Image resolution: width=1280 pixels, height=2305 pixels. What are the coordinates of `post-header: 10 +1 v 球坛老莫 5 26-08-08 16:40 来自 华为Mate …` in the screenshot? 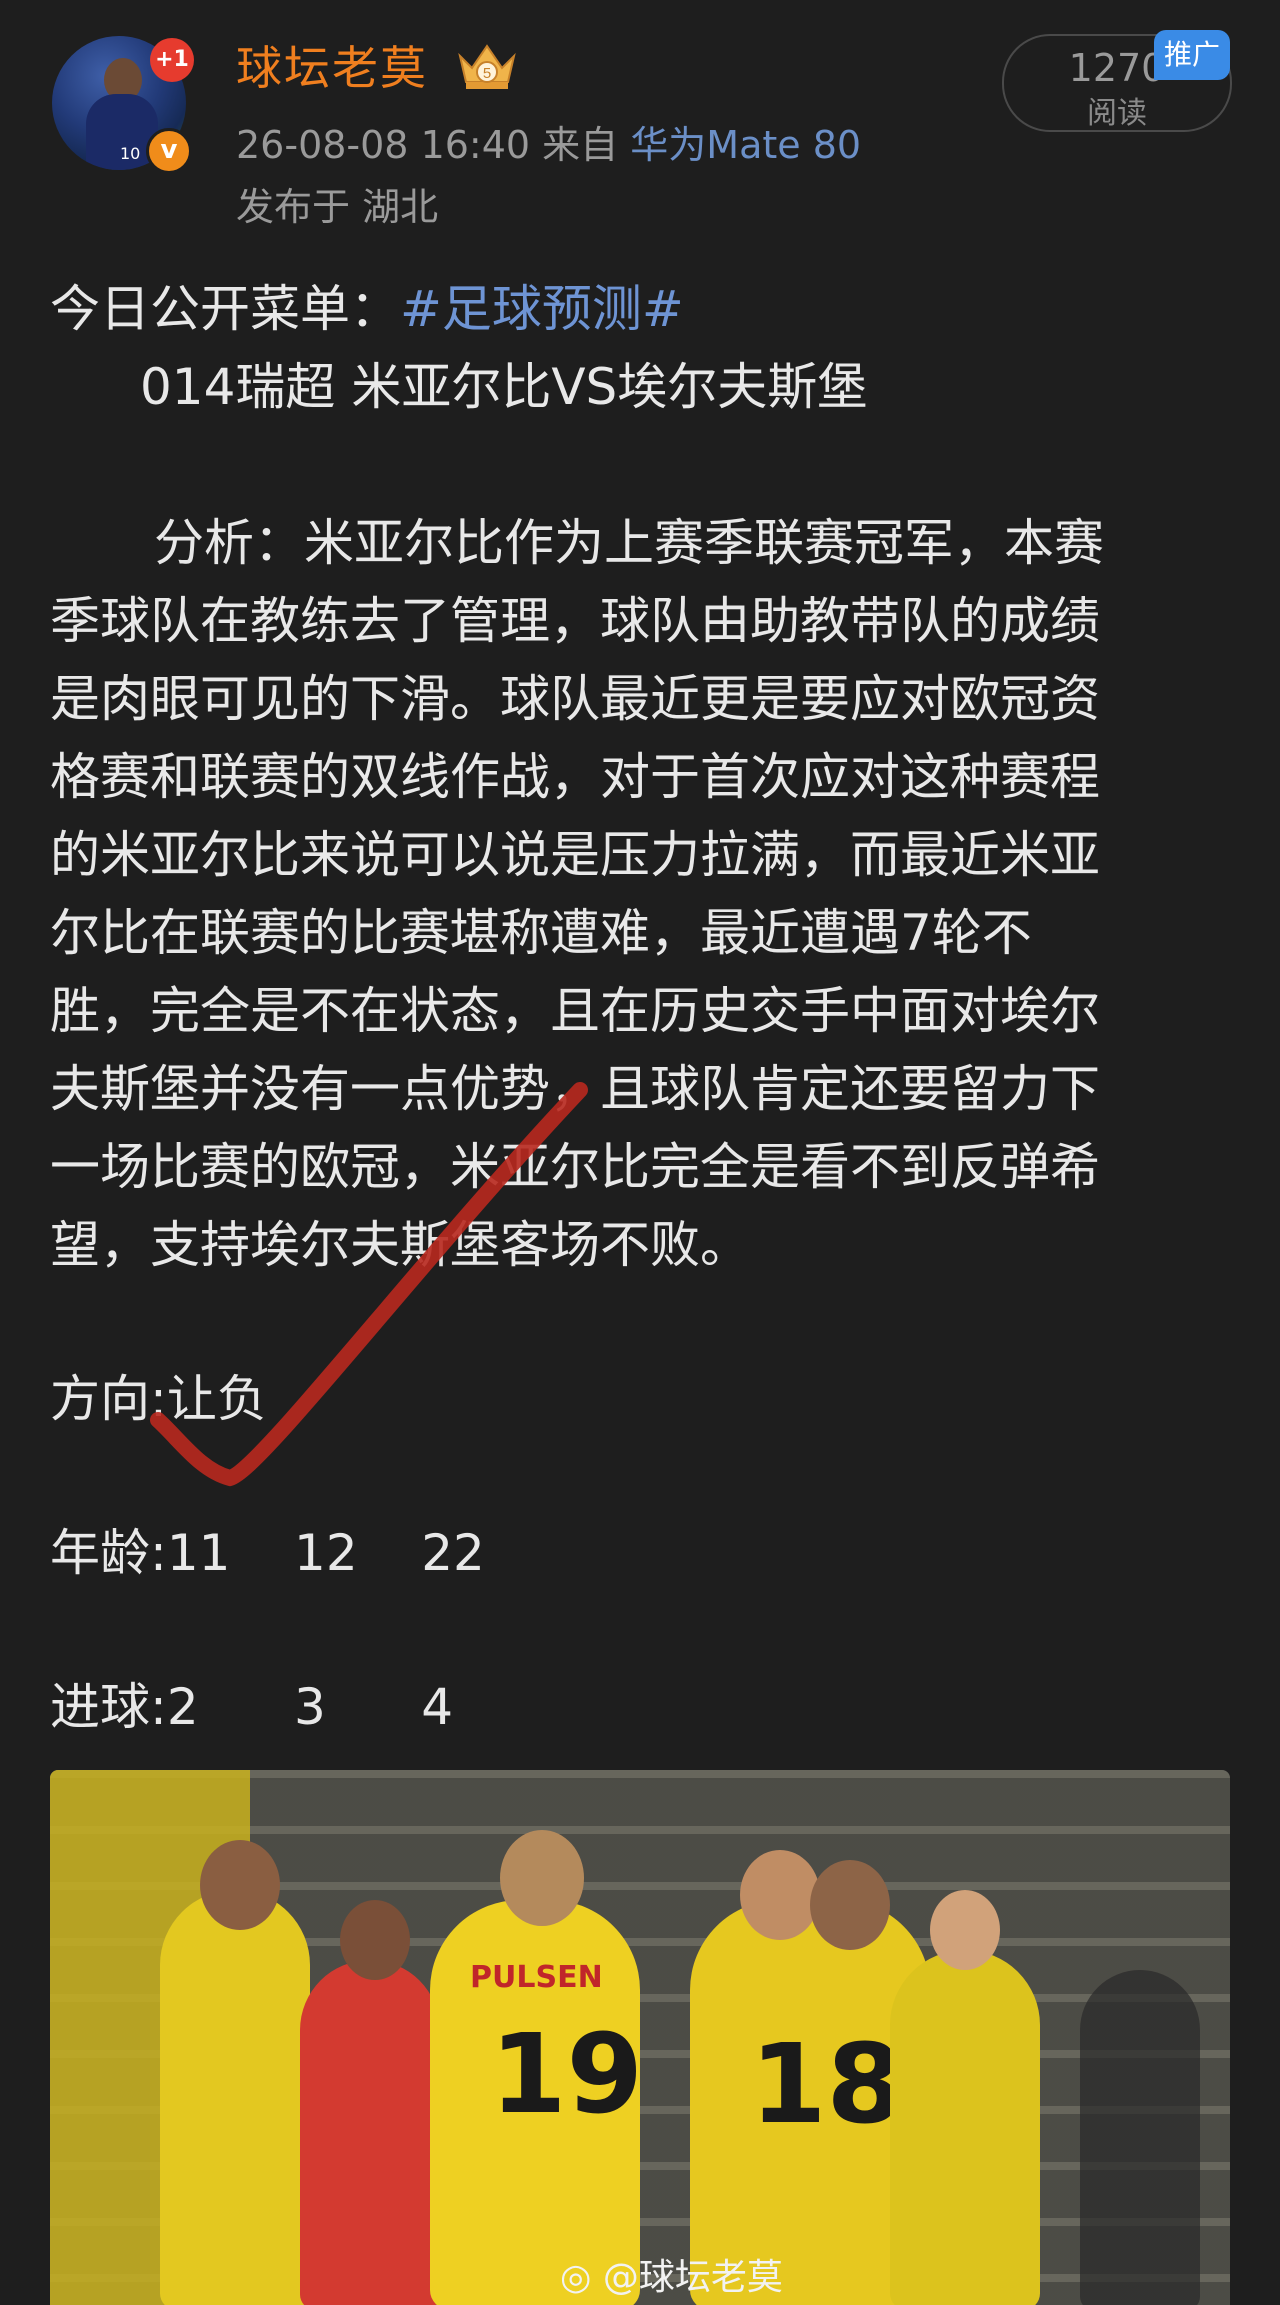 It's located at (640, 125).